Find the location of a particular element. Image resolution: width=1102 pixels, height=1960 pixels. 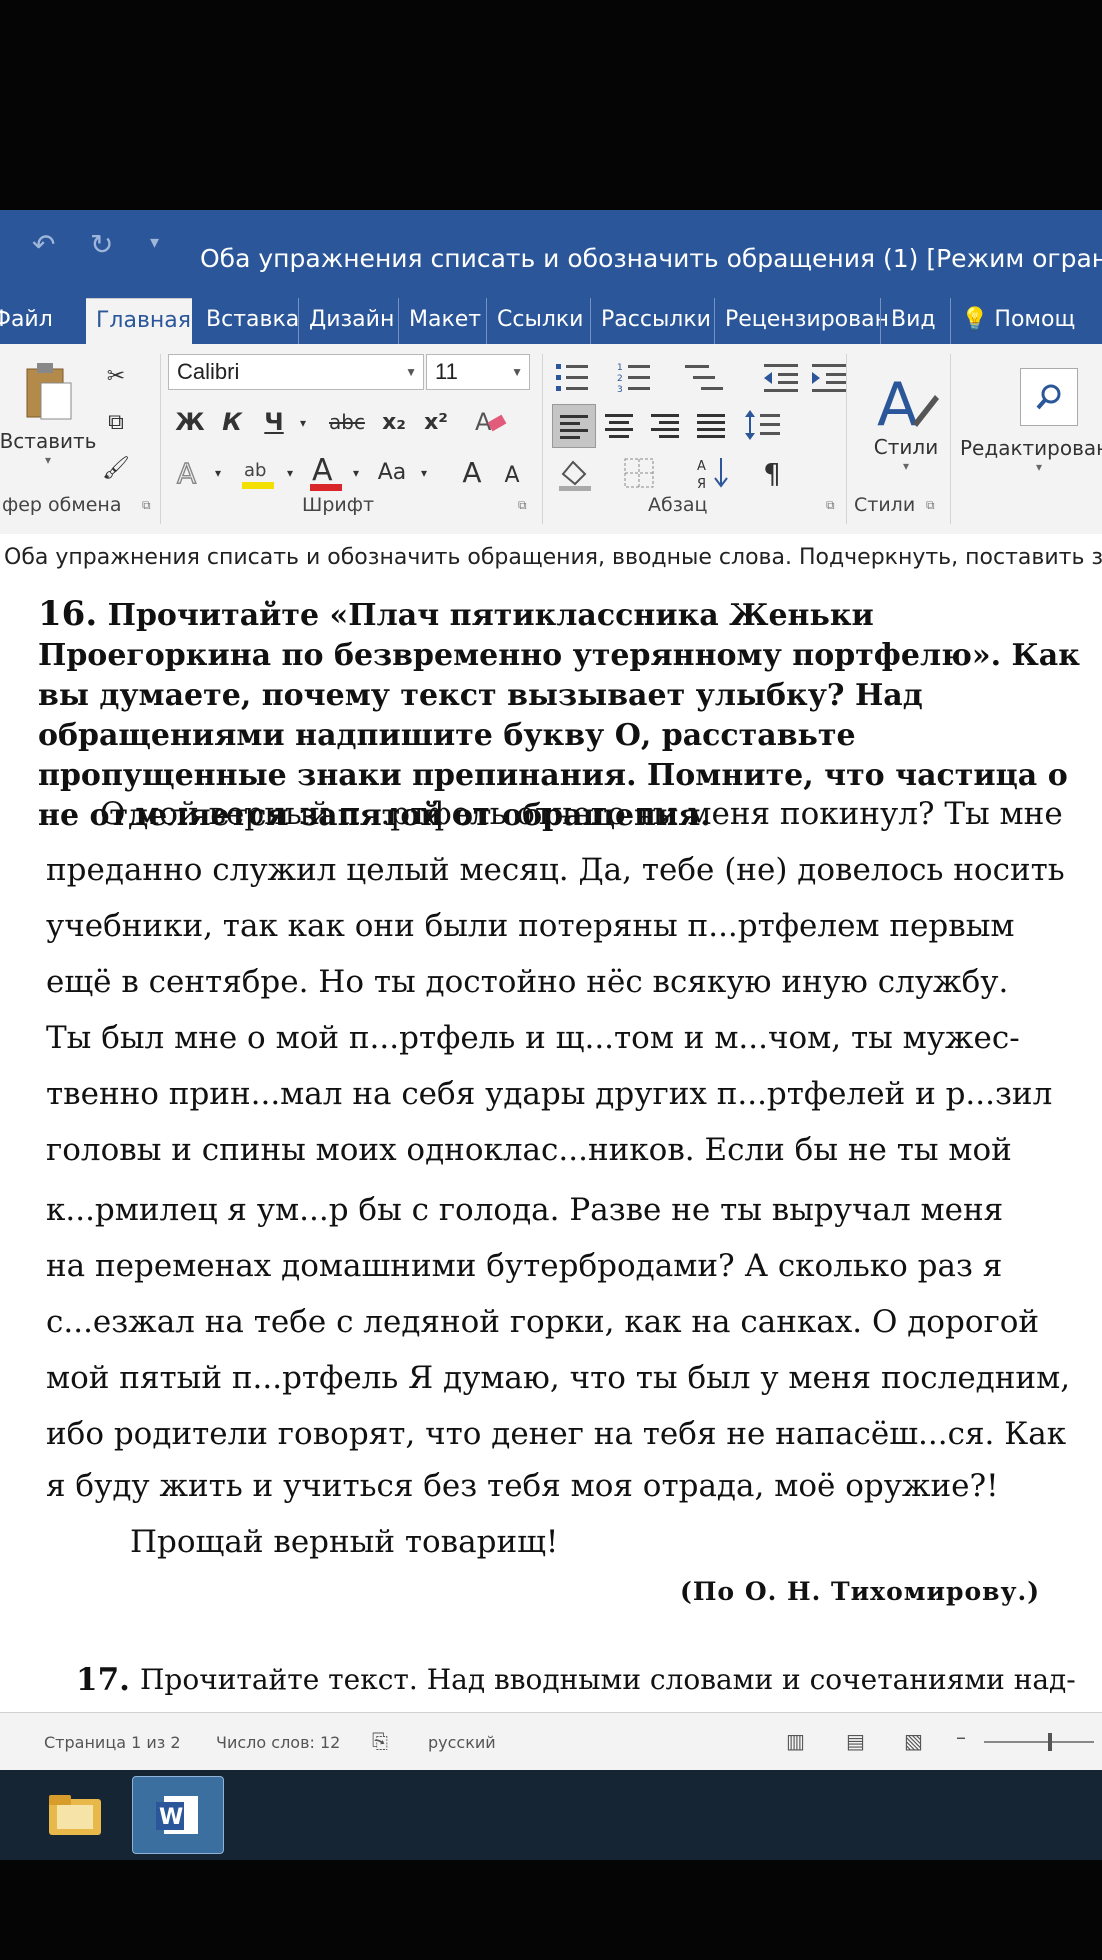

styles-icon: A is located at coordinates (908, 402).